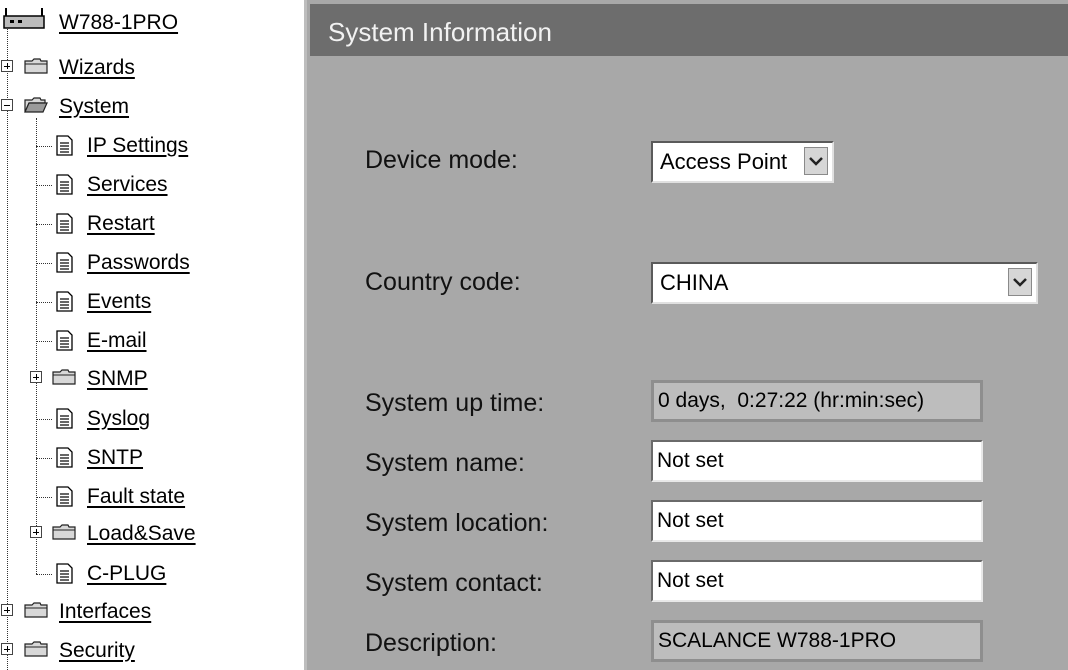 Image resolution: width=1068 pixels, height=670 pixels. I want to click on tree-item-label: C-PLUG, so click(126, 574).